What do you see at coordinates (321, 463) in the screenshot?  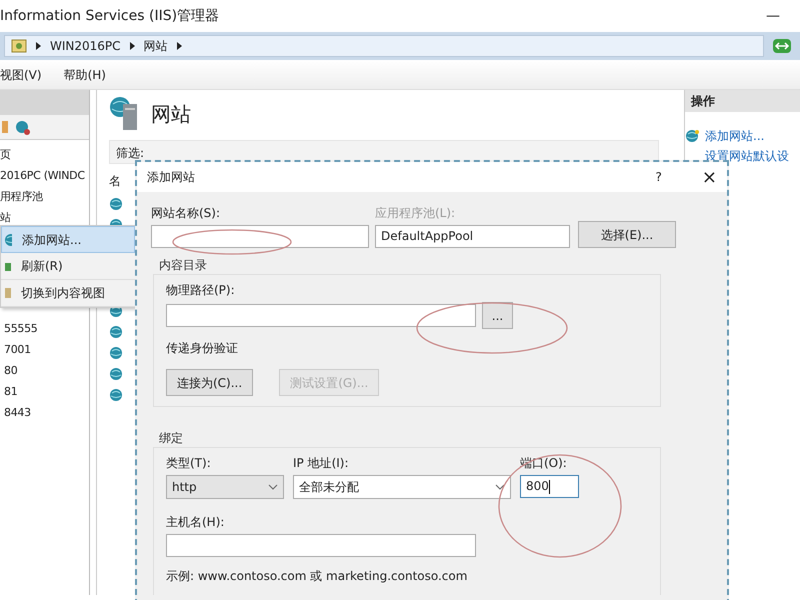 I see `field-label: IP 地址(I):` at bounding box center [321, 463].